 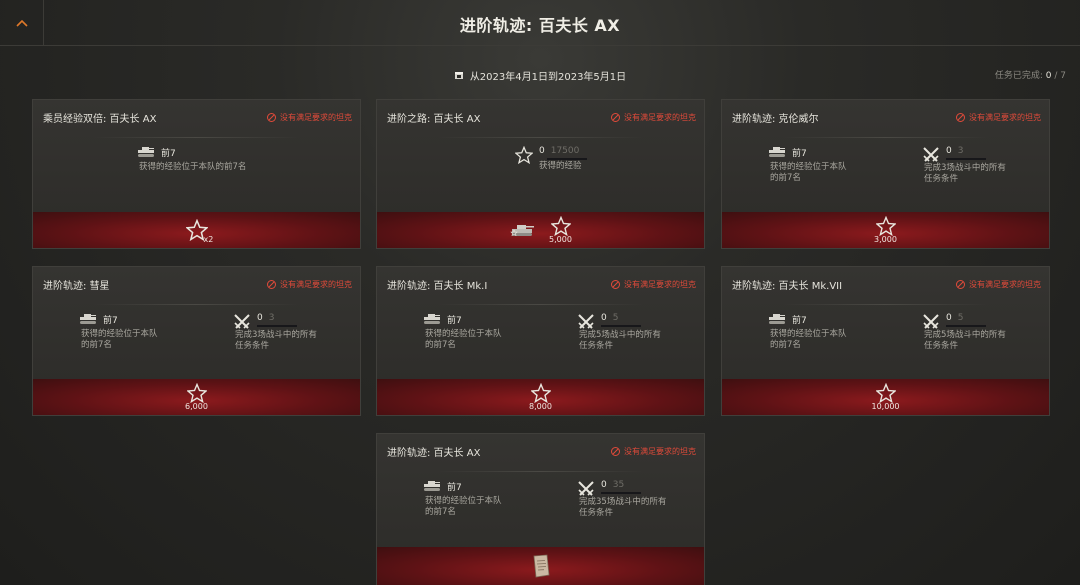 I want to click on reward-bar, so click(x=540, y=566).